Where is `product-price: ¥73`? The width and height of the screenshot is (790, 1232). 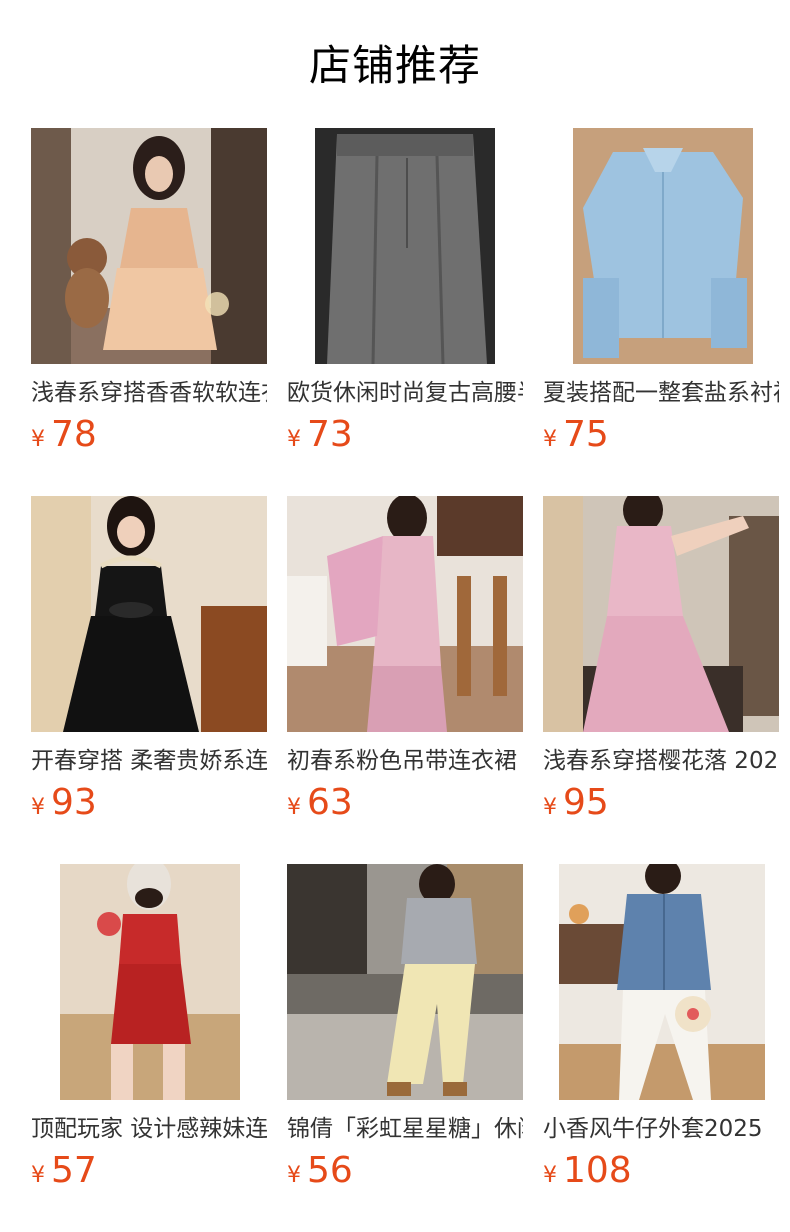 product-price: ¥73 is located at coordinates (320, 436).